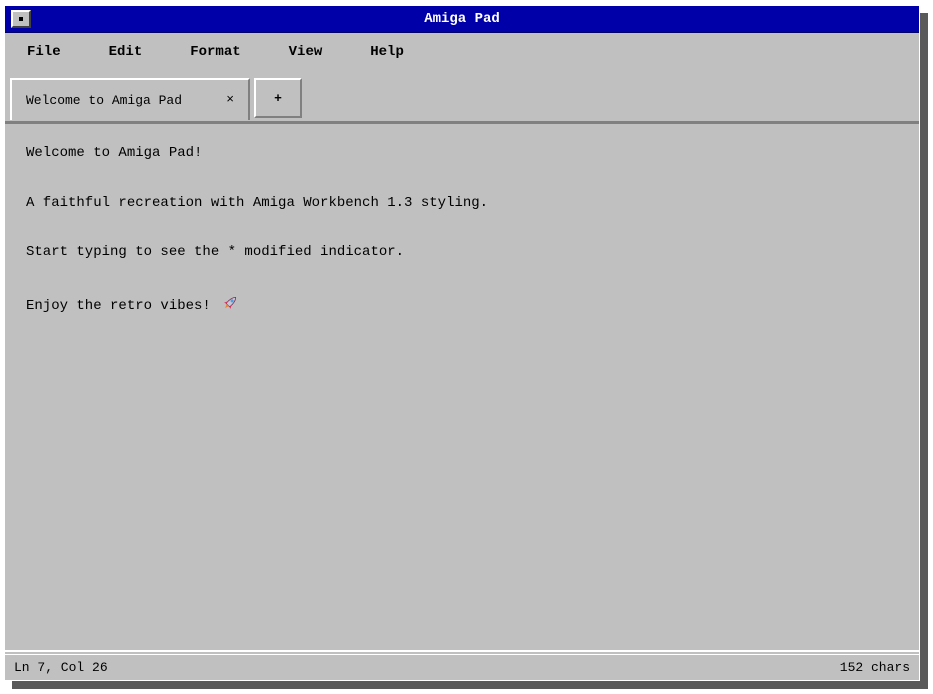 This screenshot has width=933, height=694. What do you see at coordinates (306, 52) in the screenshot?
I see `menu-view: View` at bounding box center [306, 52].